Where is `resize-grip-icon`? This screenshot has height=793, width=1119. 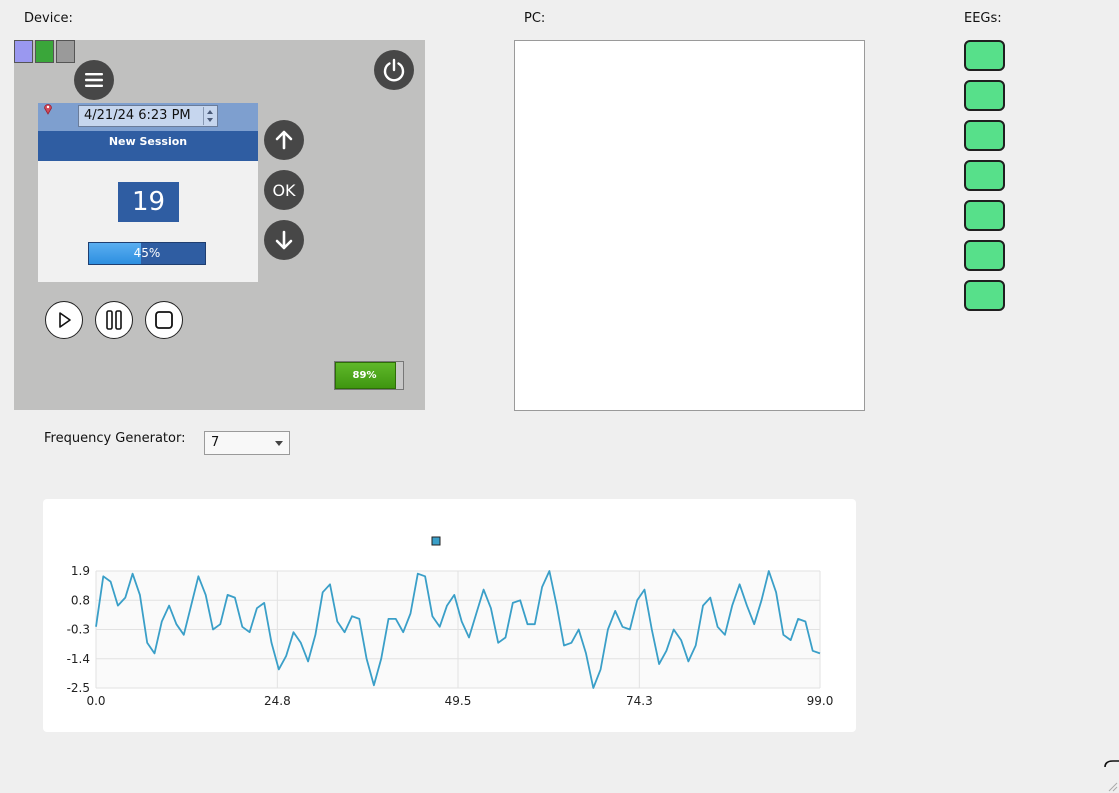
resize-grip-icon is located at coordinates (1111, 776).